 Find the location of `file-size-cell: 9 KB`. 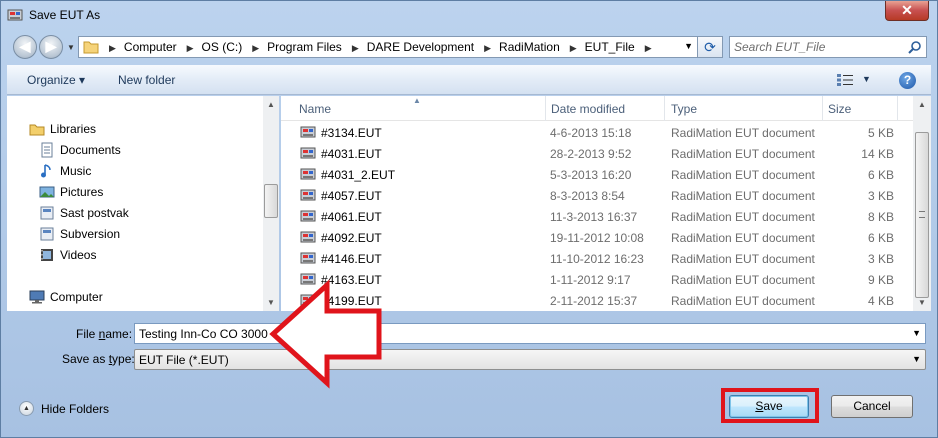

file-size-cell: 9 KB is located at coordinates (880, 280).